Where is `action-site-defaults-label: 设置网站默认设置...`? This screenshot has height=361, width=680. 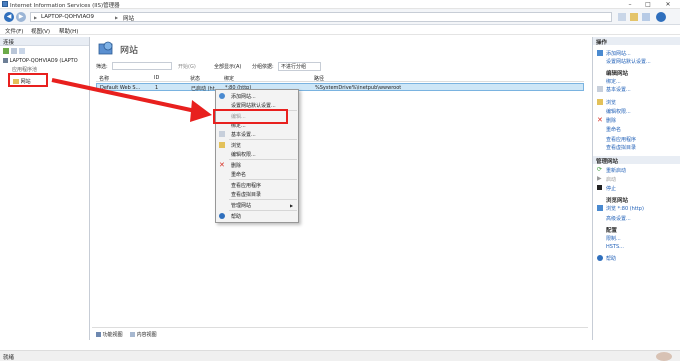
action-site-defaults-label: 设置网站默认设置... is located at coordinates (628, 62).